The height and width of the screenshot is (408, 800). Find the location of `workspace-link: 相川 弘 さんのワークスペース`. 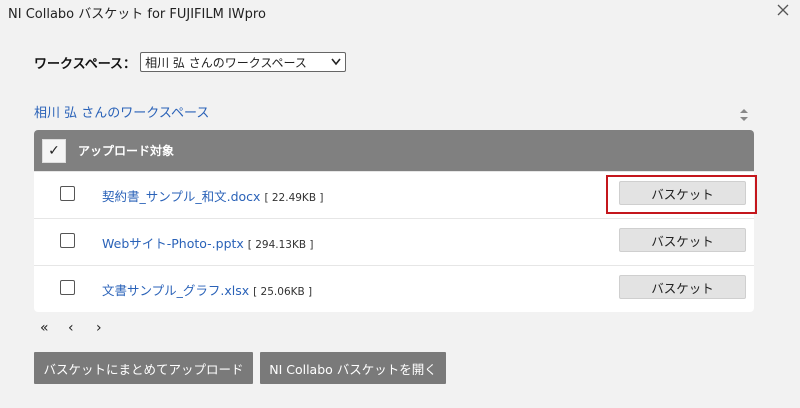

workspace-link: 相川 弘 さんのワークスペース is located at coordinates (121, 111).